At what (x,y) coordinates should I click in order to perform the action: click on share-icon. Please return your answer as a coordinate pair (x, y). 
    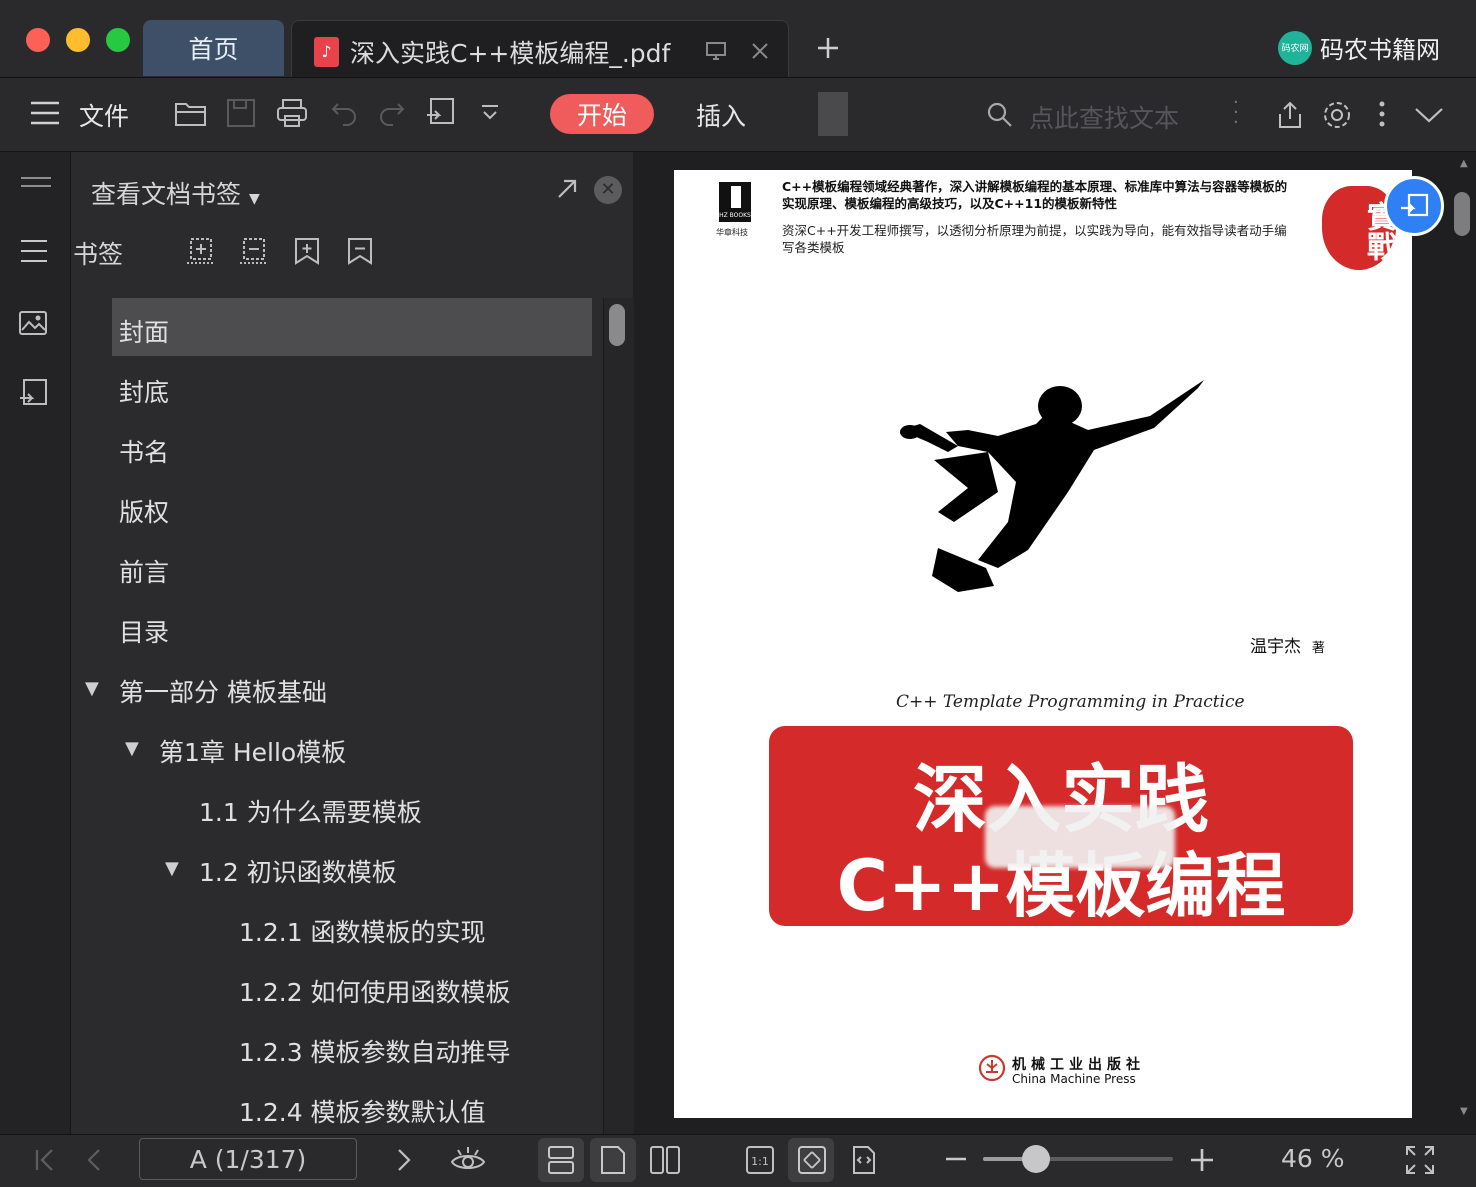
    Looking at the image, I should click on (1290, 115).